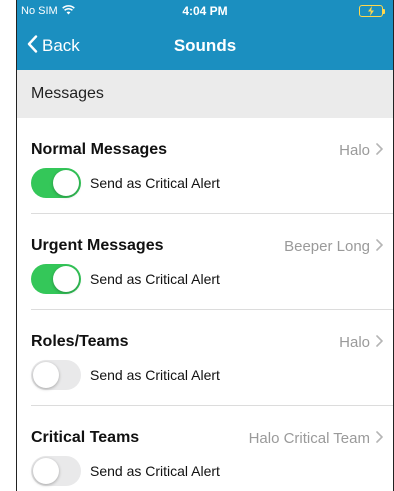 Image resolution: width=394 pixels, height=491 pixels. I want to click on section-header-messages: Messages, so click(205, 94).